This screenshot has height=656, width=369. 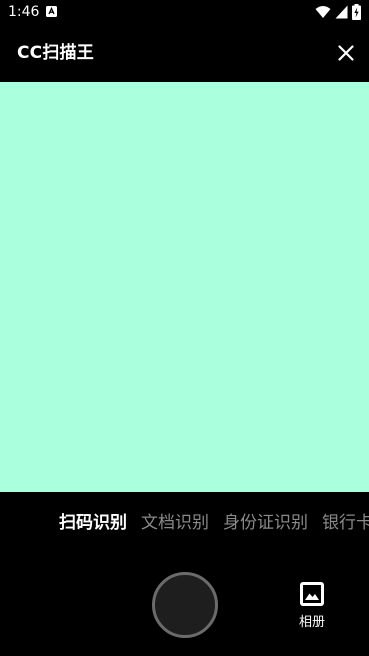 What do you see at coordinates (175, 523) in the screenshot?
I see `tab-document: 文档识别` at bounding box center [175, 523].